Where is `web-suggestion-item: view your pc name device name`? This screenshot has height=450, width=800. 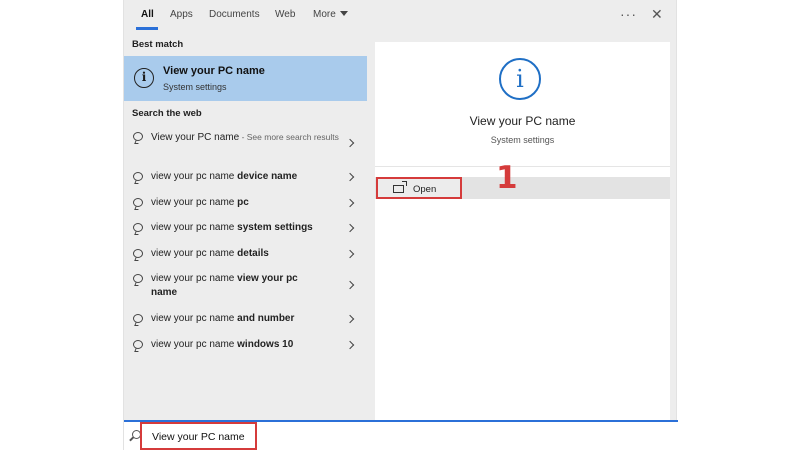
web-suggestion-item: view your pc name device name is located at coordinates (245, 179).